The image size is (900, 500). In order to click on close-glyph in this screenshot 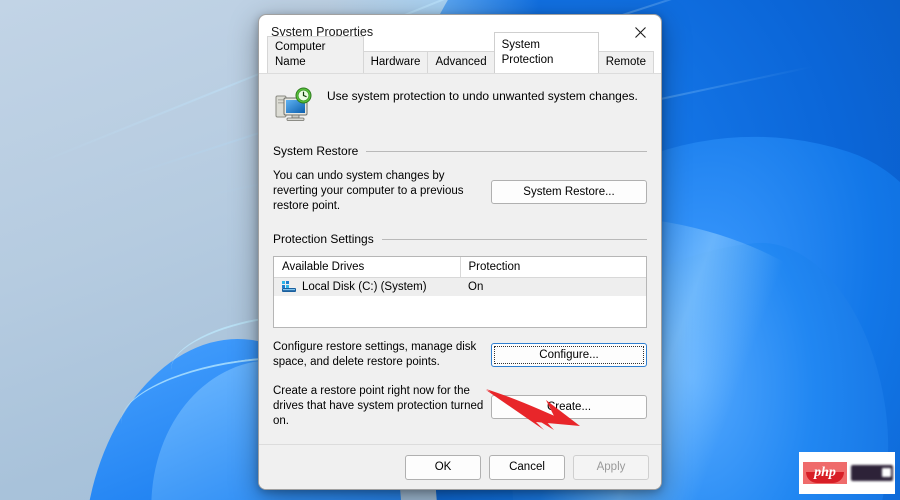, I will do `click(640, 32)`.